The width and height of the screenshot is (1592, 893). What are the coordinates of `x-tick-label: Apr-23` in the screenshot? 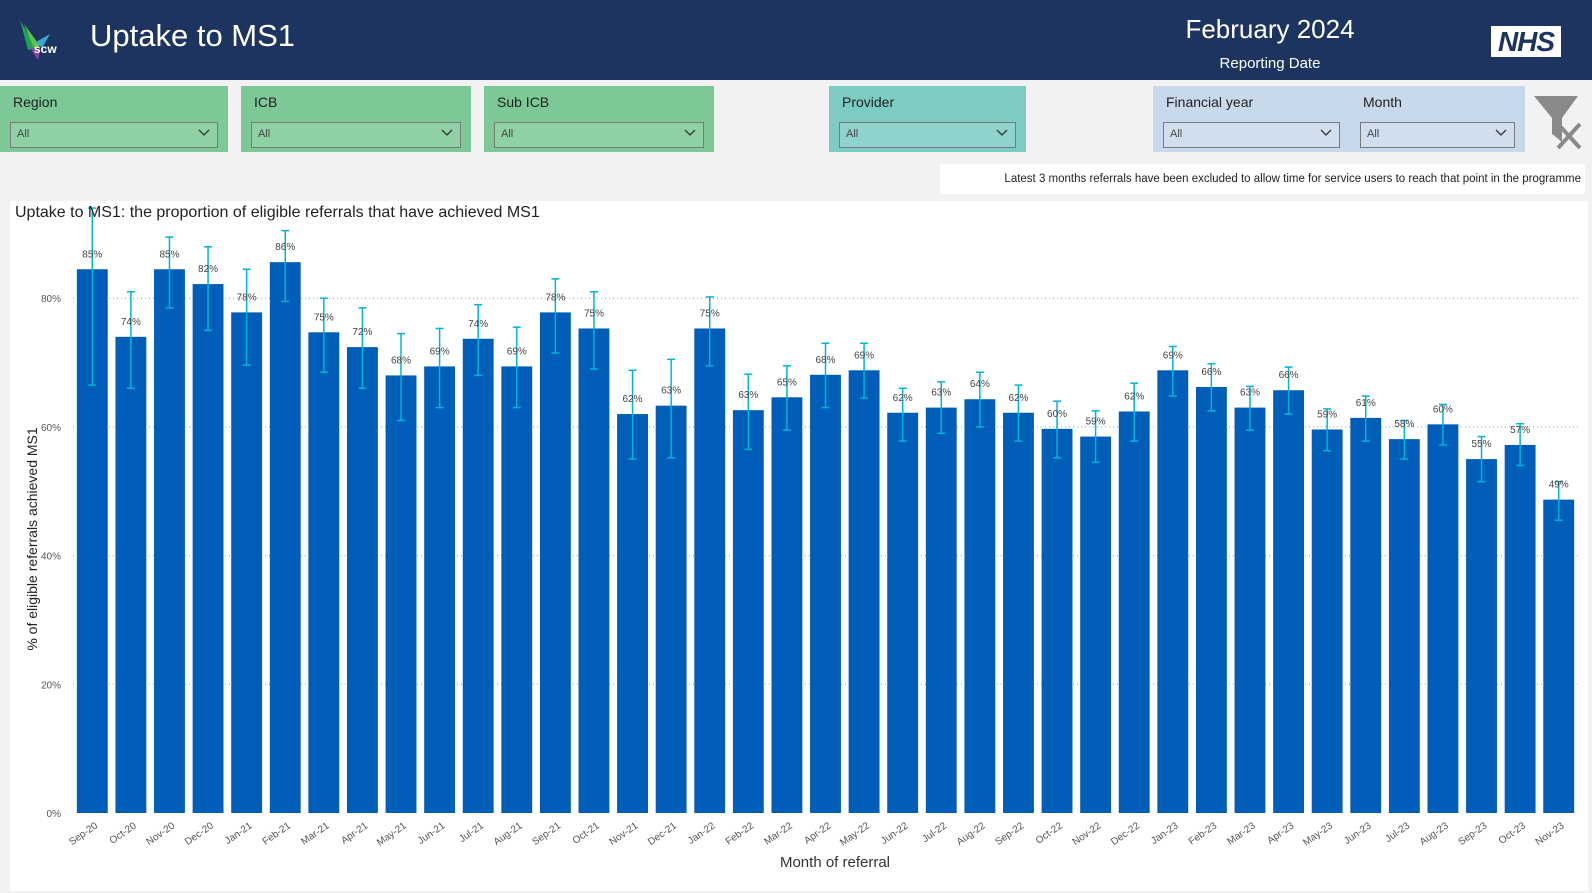 It's located at (1280, 833).